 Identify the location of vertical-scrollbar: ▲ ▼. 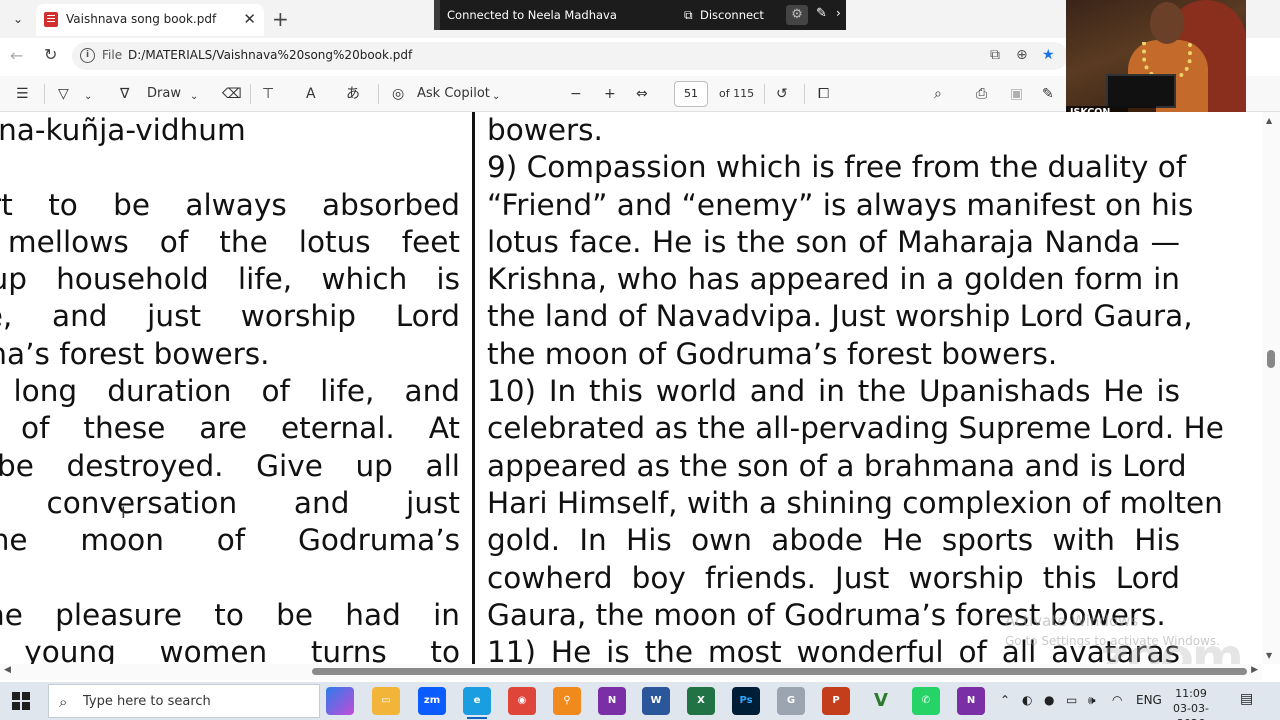
(1271, 388).